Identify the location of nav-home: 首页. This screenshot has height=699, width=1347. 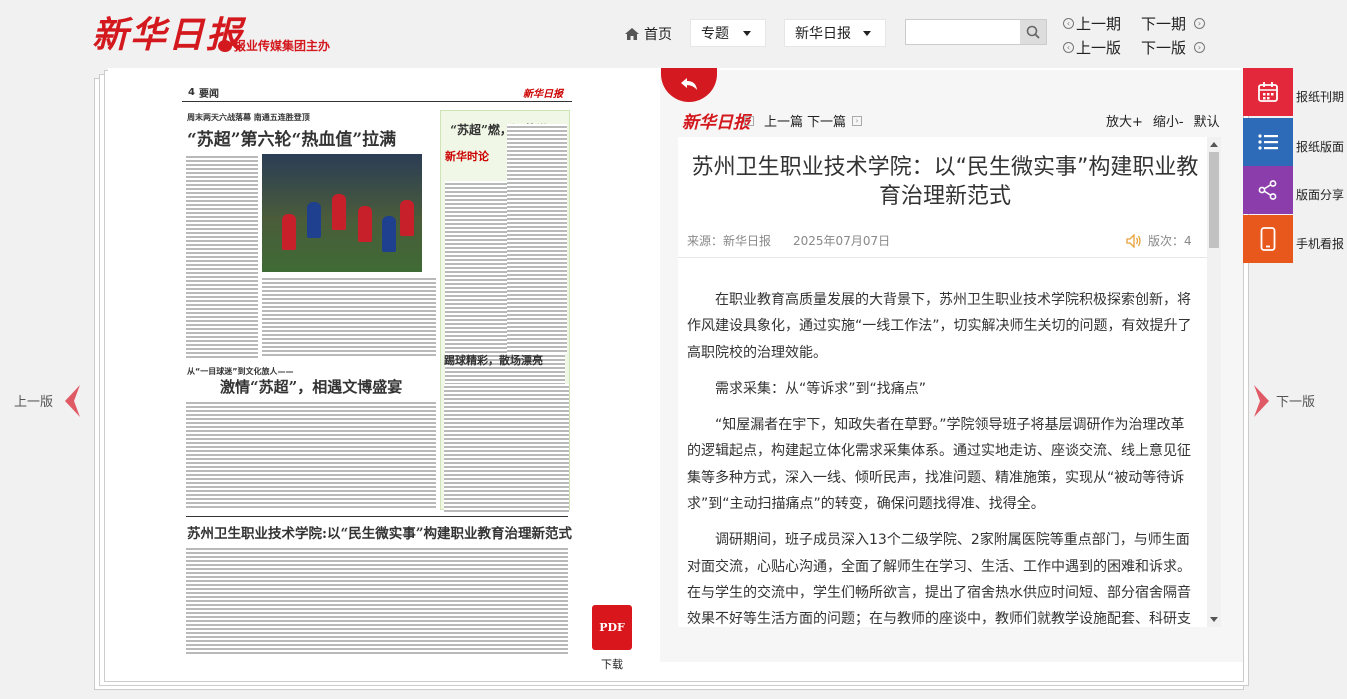
(648, 34).